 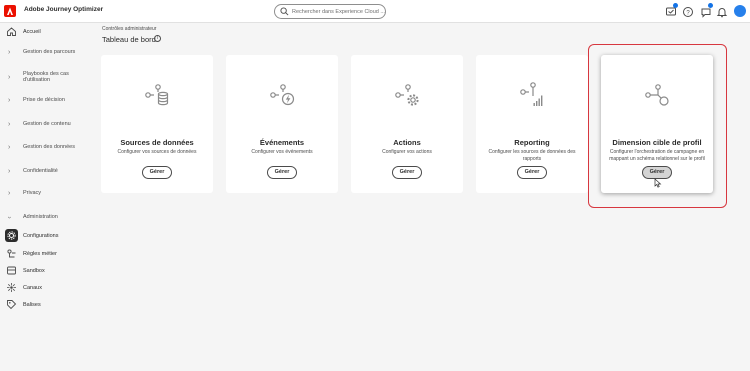 I want to click on tag-icon, so click(x=12, y=305).